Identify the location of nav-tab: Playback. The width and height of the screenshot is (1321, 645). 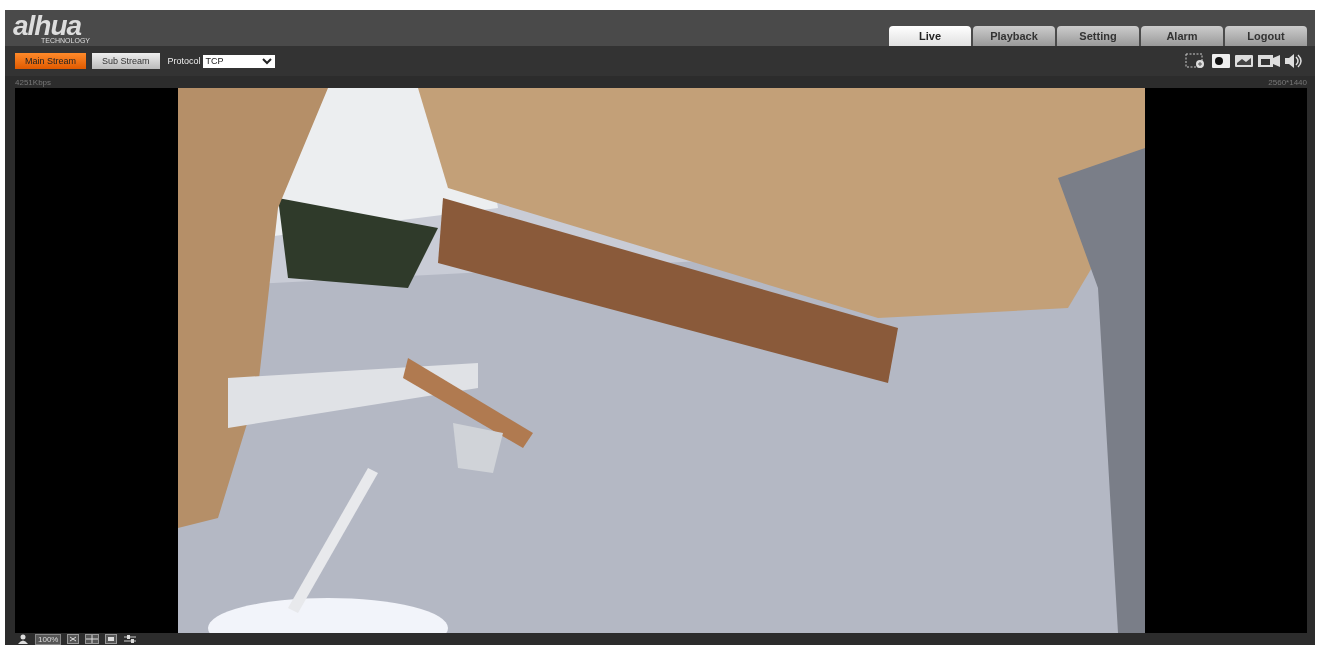
(1014, 36).